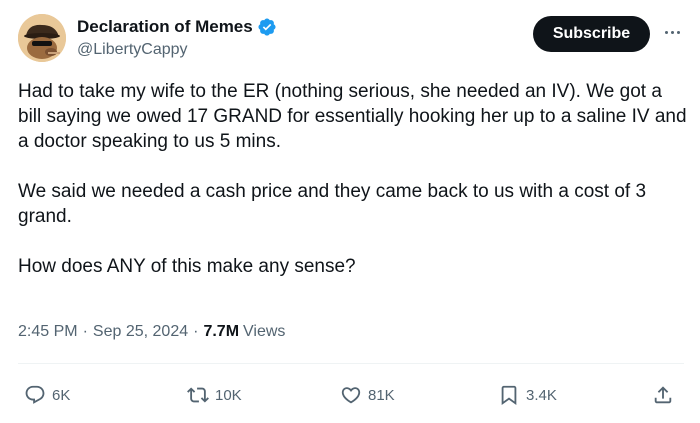 This screenshot has height=423, width=700. What do you see at coordinates (351, 363) in the screenshot?
I see `divider` at bounding box center [351, 363].